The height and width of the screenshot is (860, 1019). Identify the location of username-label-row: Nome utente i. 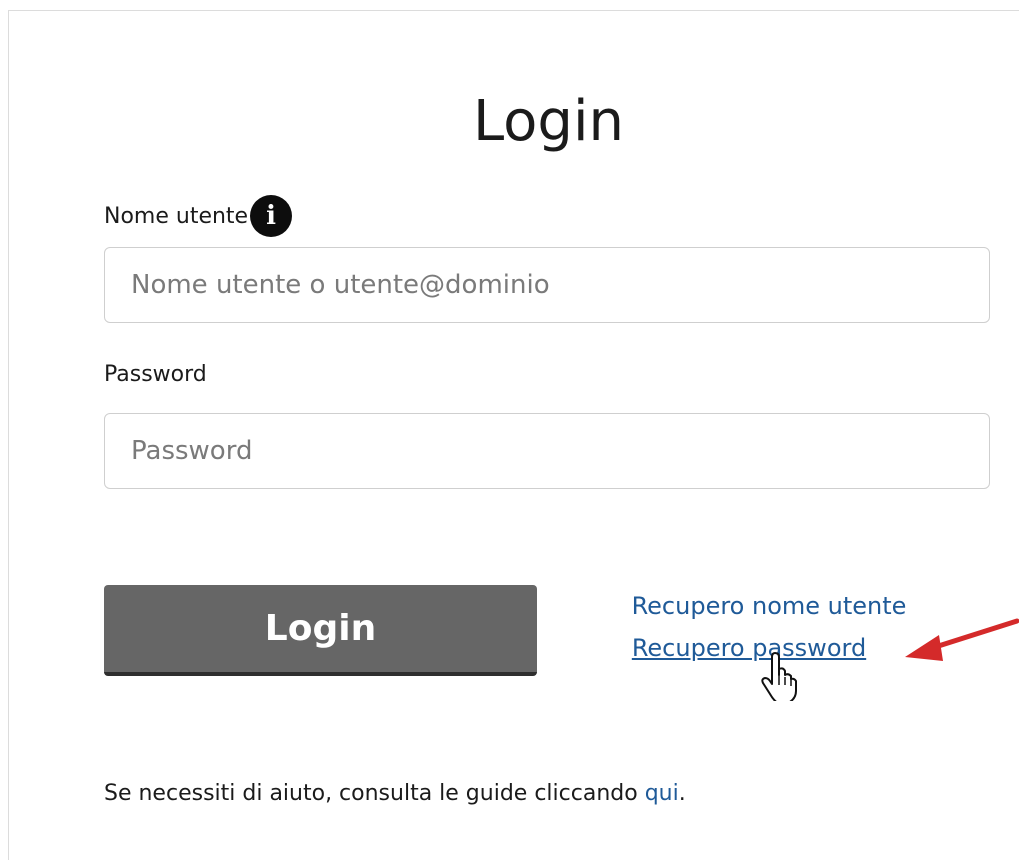
(198, 216).